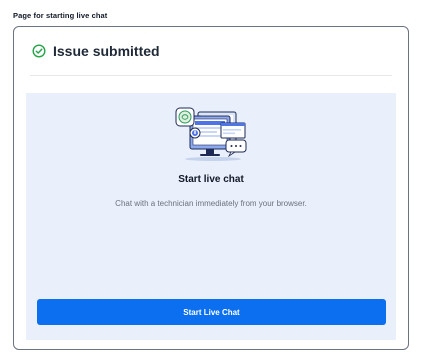 The image size is (424, 360). Describe the element at coordinates (60, 15) in the screenshot. I see `page-caption: Page for starting live chat` at that location.